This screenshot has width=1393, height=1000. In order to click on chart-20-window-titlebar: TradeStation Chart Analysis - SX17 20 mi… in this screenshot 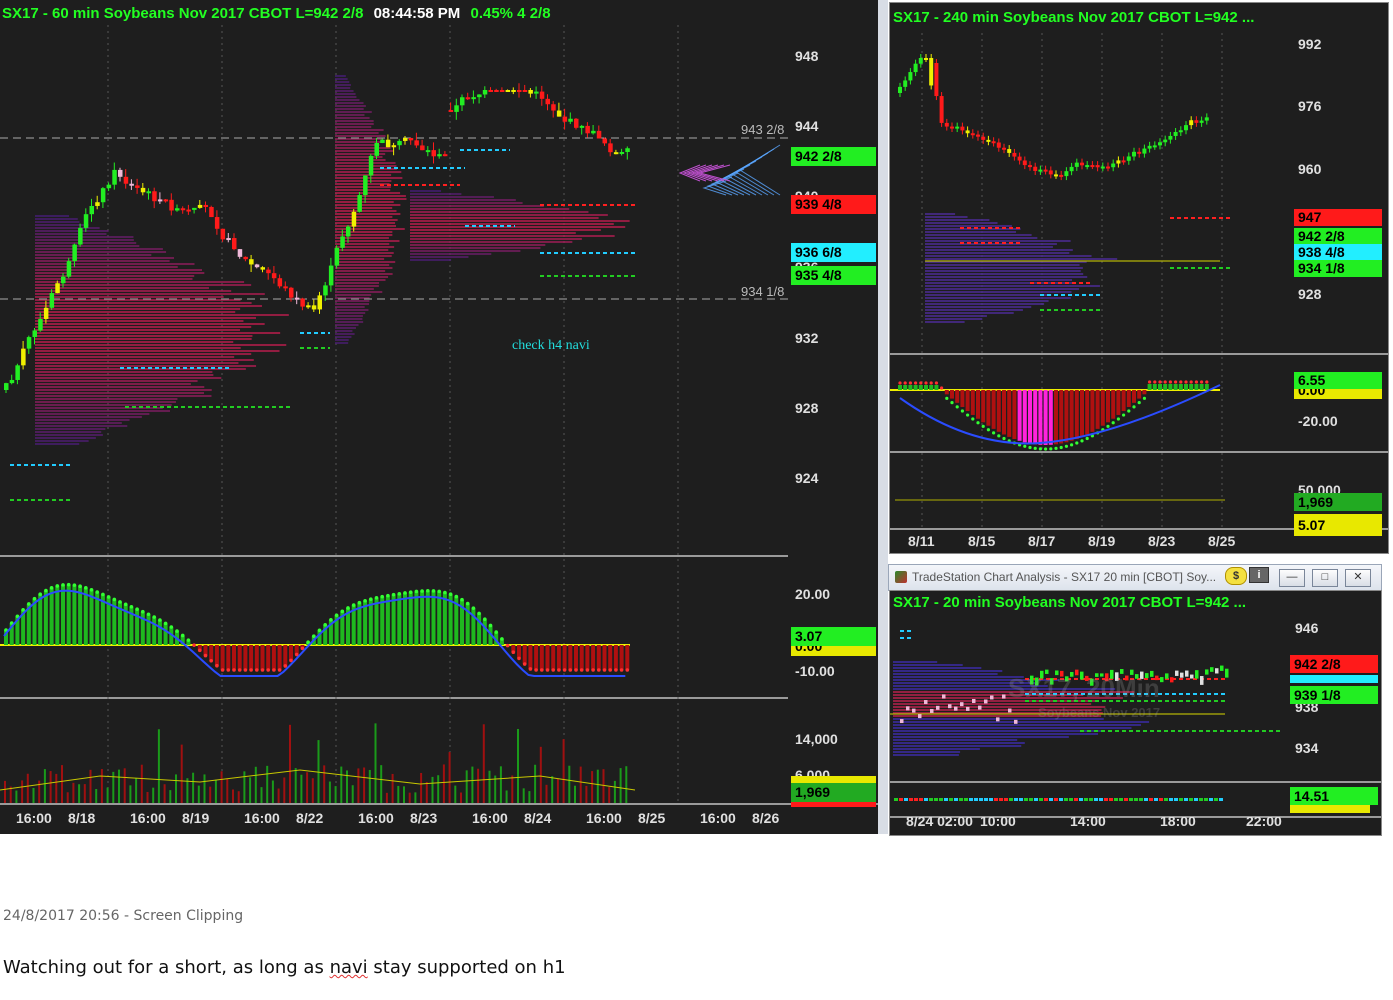, I will do `click(1135, 577)`.